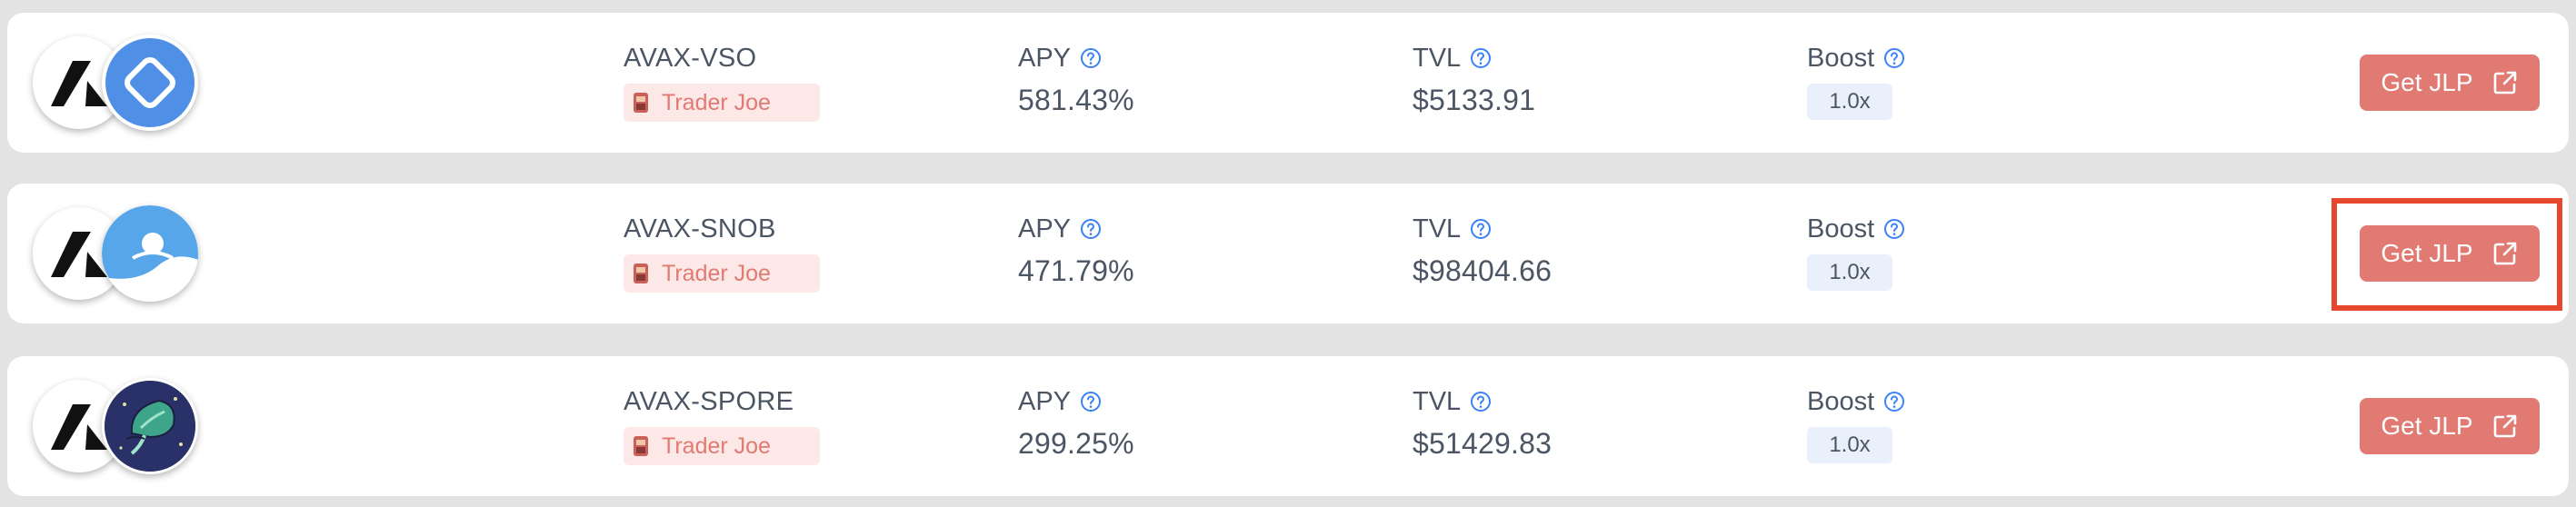 This screenshot has width=2576, height=507. Describe the element at coordinates (1474, 100) in the screenshot. I see `tvl-value: $5133.91` at that location.